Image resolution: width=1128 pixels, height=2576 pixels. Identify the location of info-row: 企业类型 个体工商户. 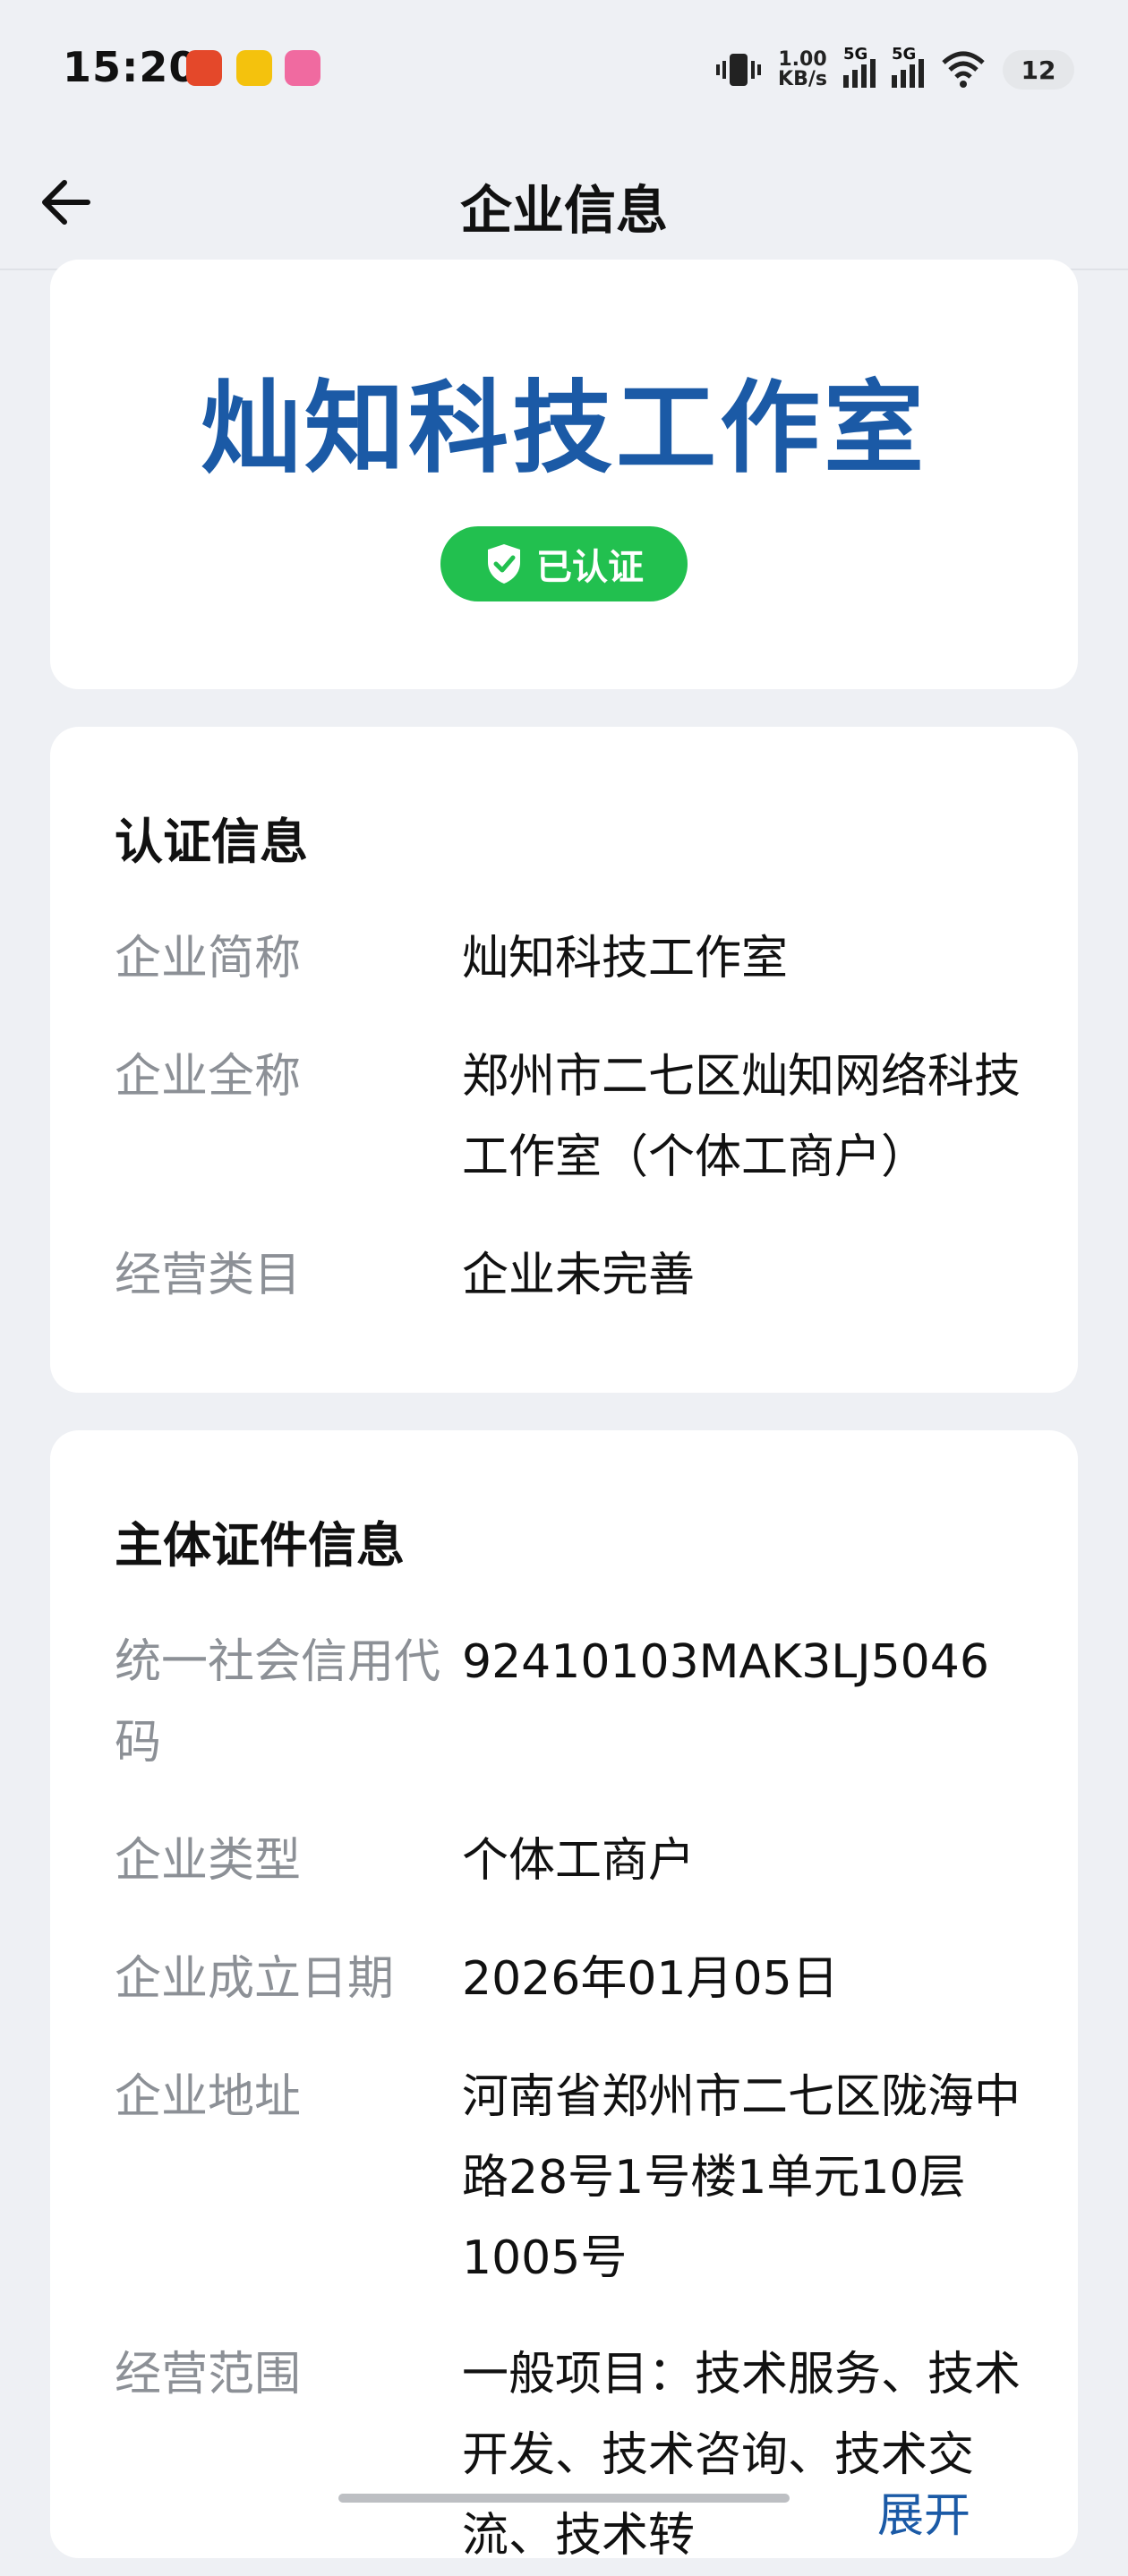
(569, 1861).